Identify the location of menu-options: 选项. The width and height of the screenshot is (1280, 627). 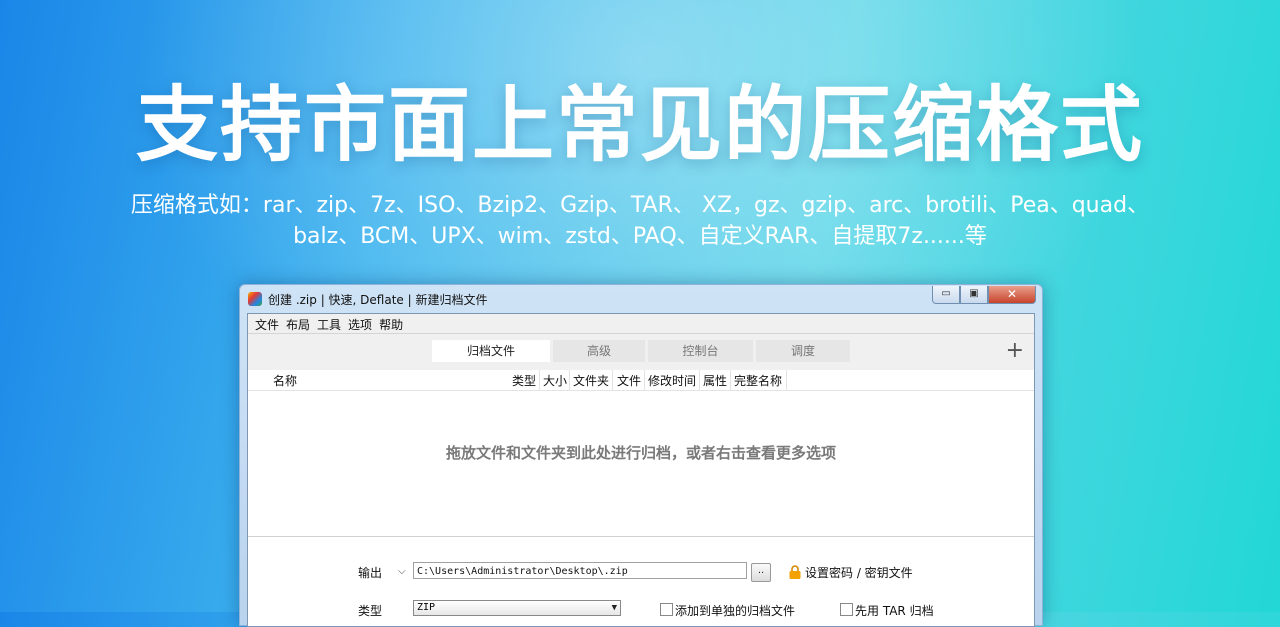
(362, 323).